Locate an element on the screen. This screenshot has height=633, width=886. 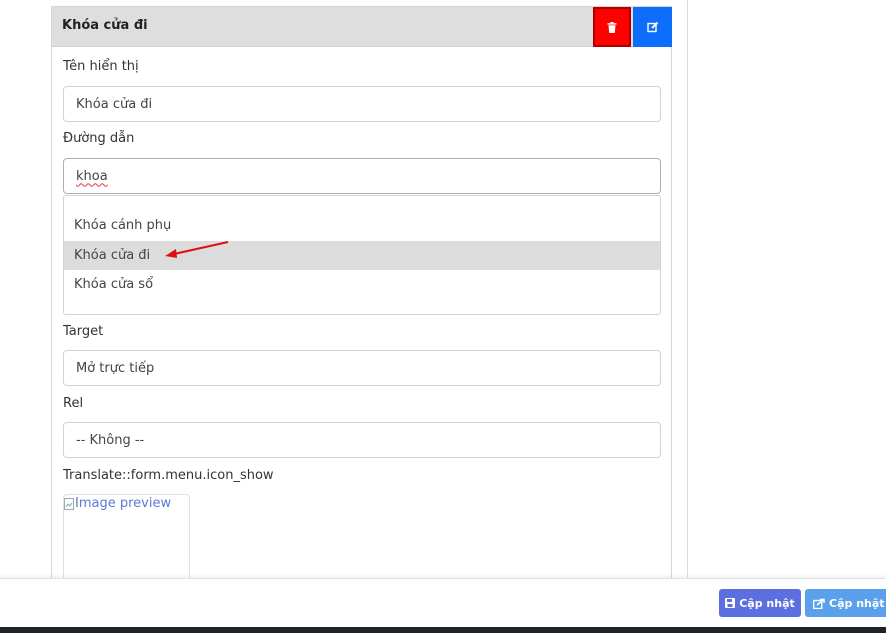
target-value: Mở trực tiếp is located at coordinates (115, 368).